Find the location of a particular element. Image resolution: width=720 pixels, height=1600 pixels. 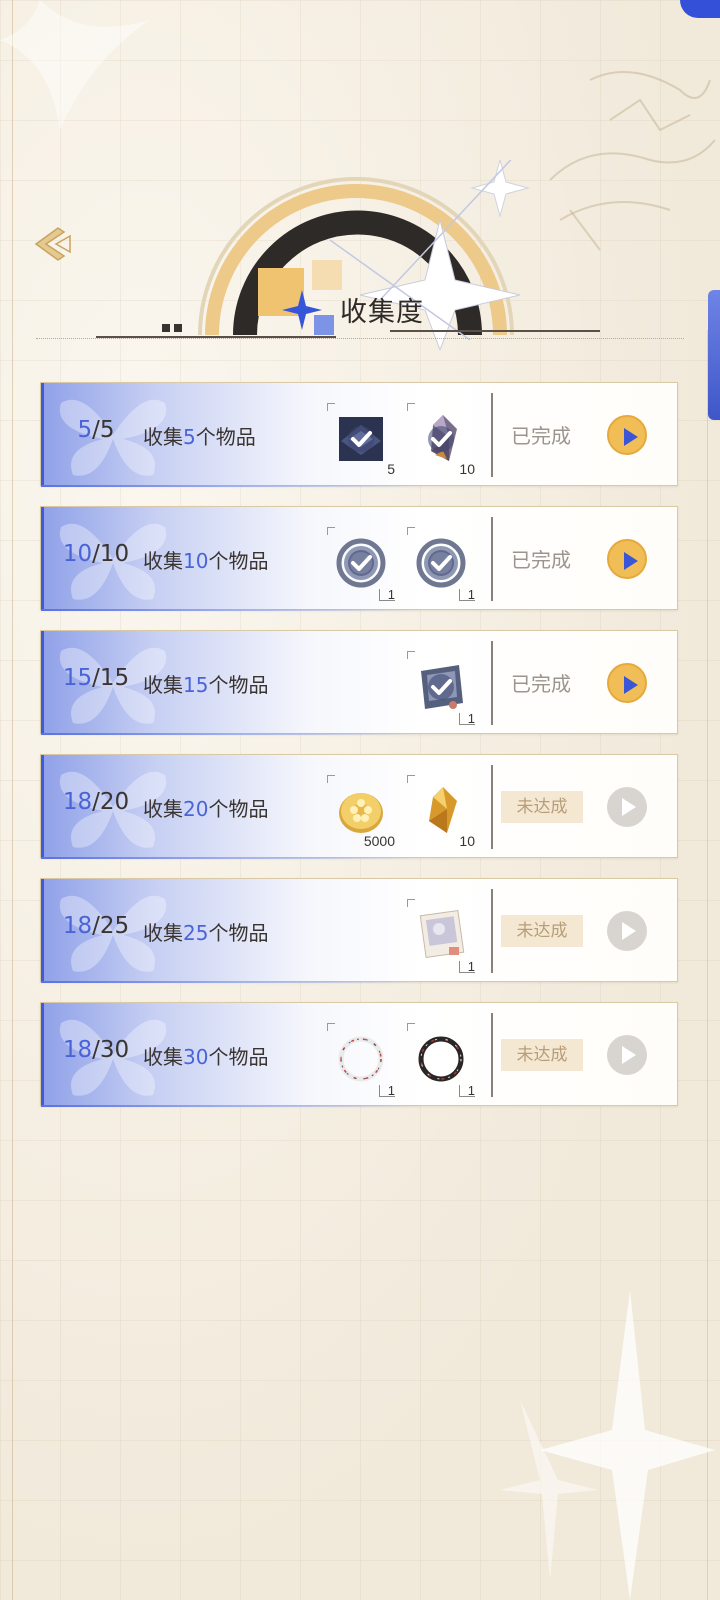

task-progress: 18/25 is located at coordinates (96, 926).